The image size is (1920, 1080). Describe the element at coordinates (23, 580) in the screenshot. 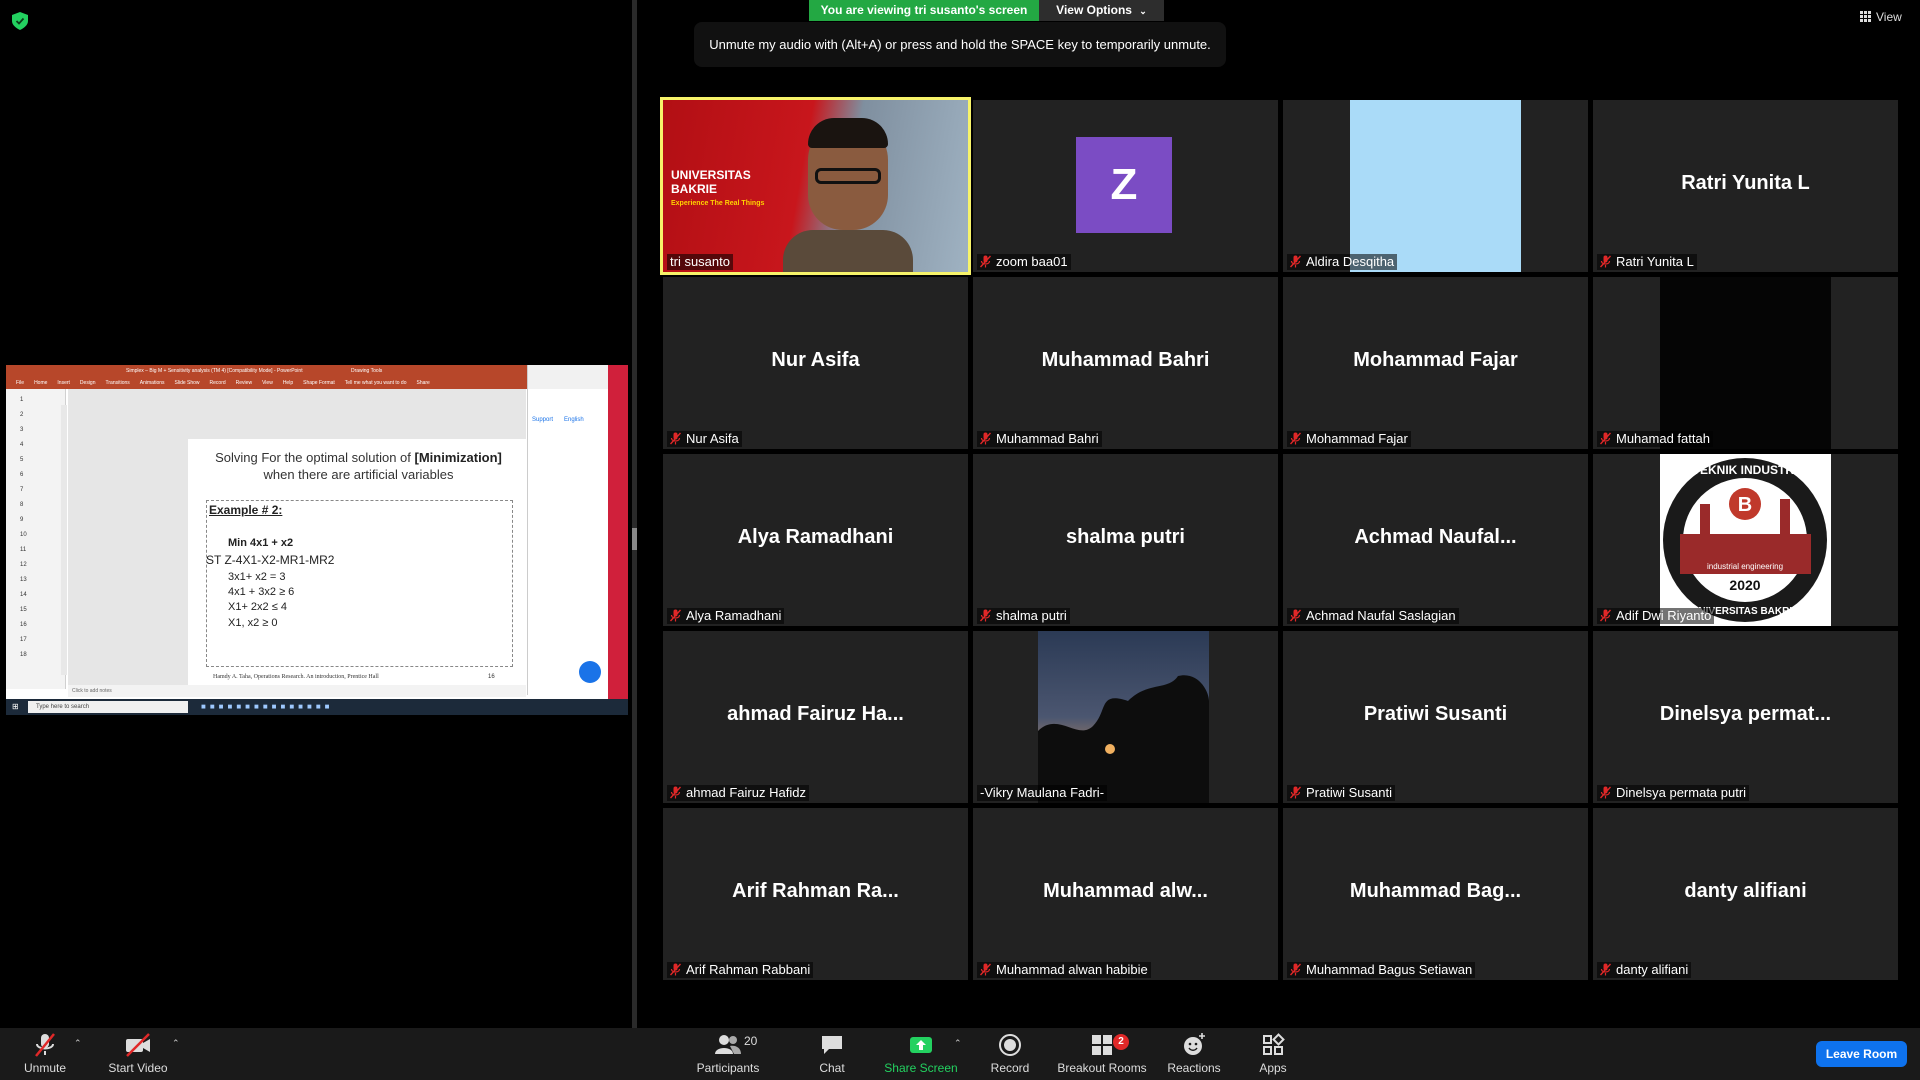

I see `slide-thumbnail-number: 13` at that location.